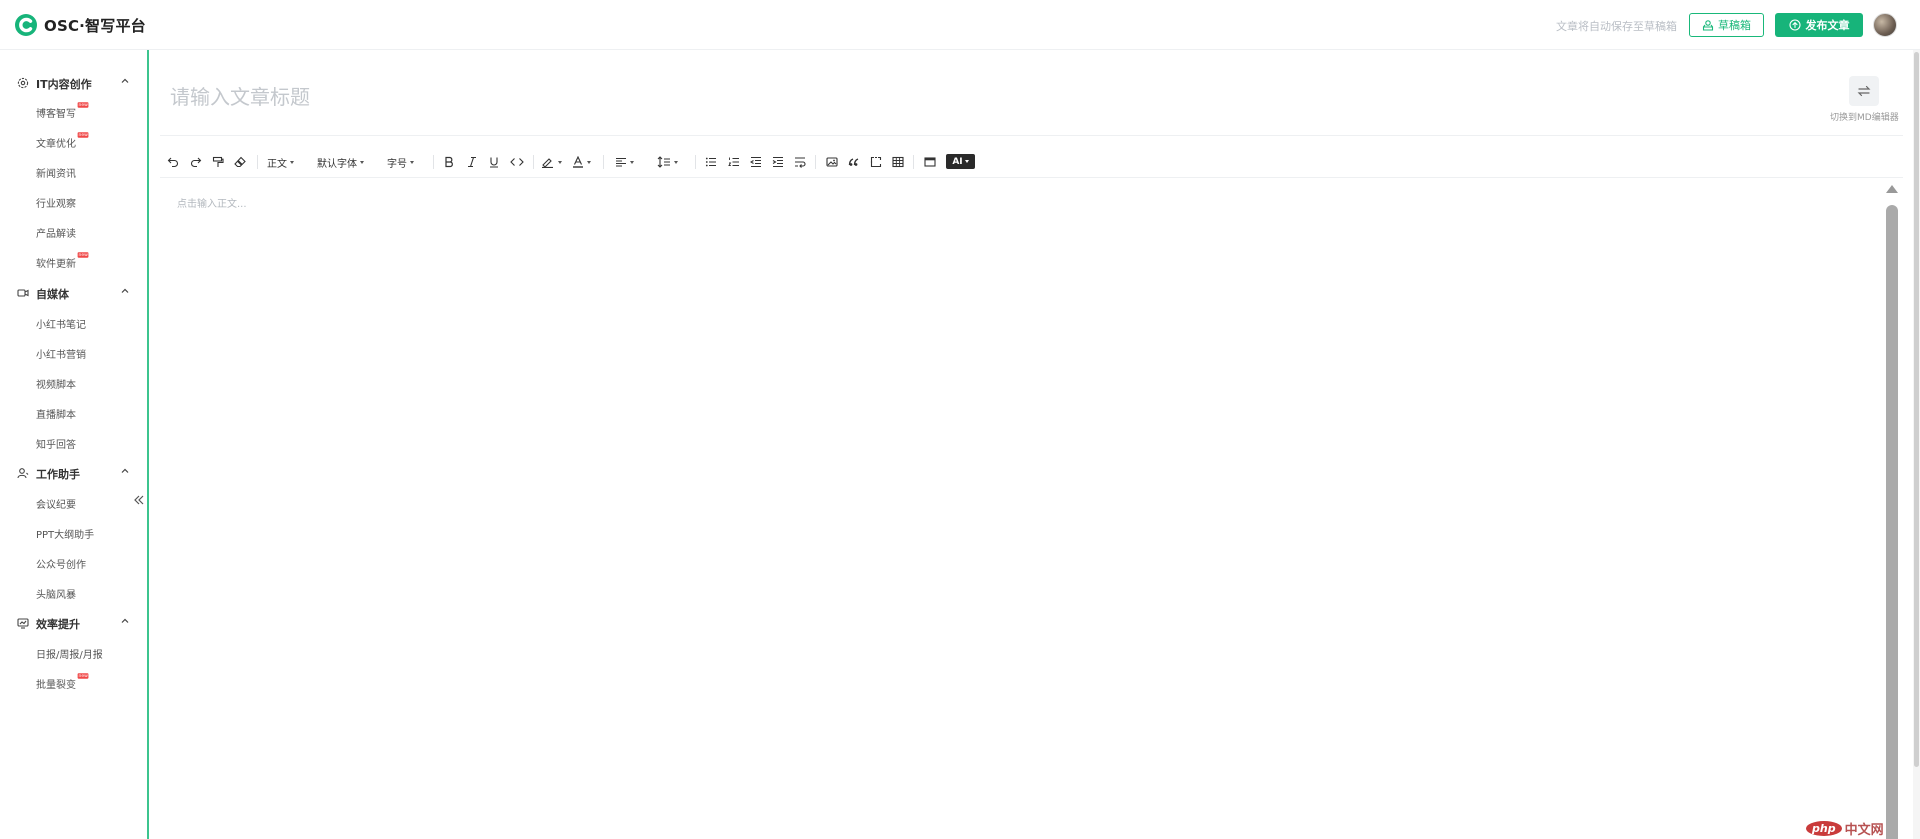  I want to click on insert-table-button, so click(898, 162).